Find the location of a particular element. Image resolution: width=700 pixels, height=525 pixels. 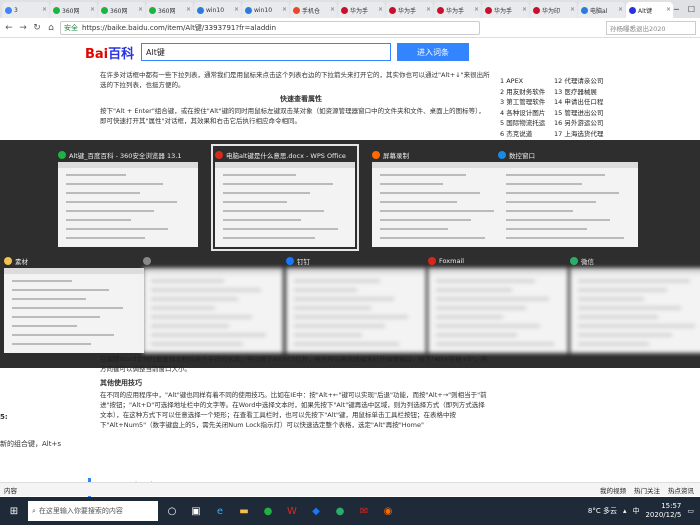

switcher-window: 数控窗口 is located at coordinates (568, 197).